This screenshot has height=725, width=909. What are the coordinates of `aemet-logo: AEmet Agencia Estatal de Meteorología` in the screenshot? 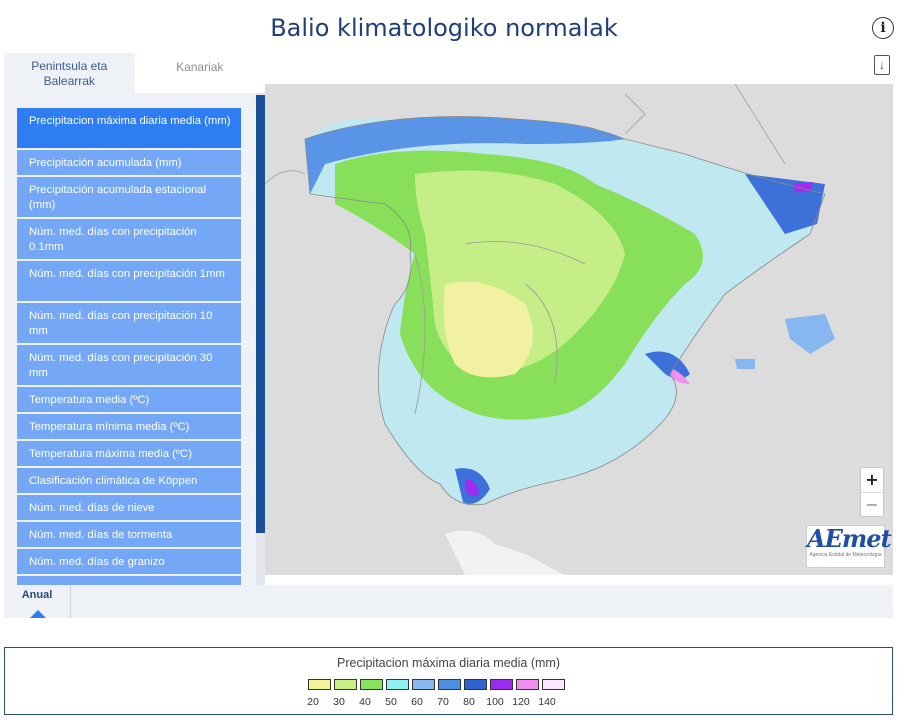 It's located at (849, 546).